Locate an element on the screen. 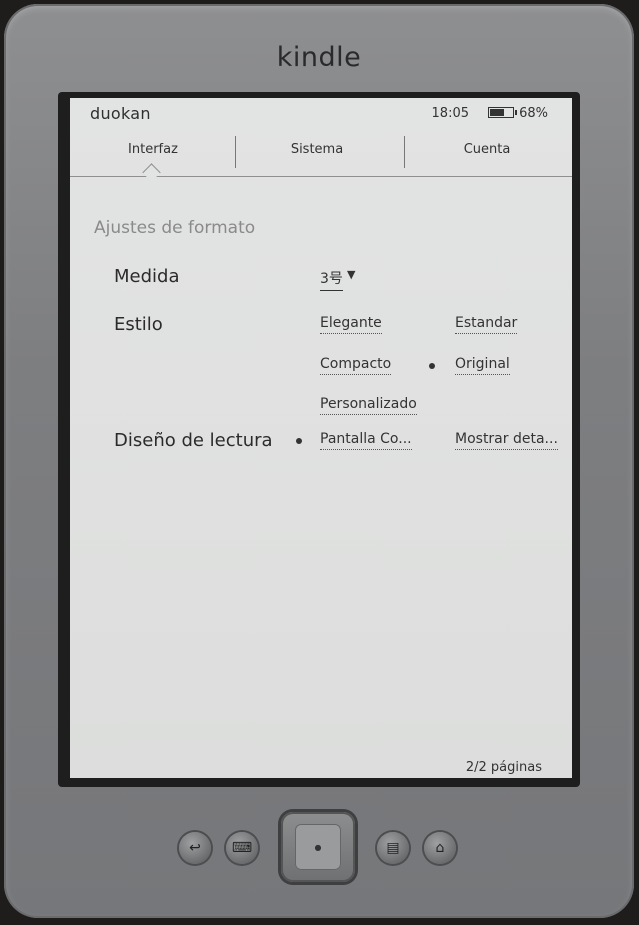 This screenshot has width=639, height=925. clock: 18:05 is located at coordinates (450, 113).